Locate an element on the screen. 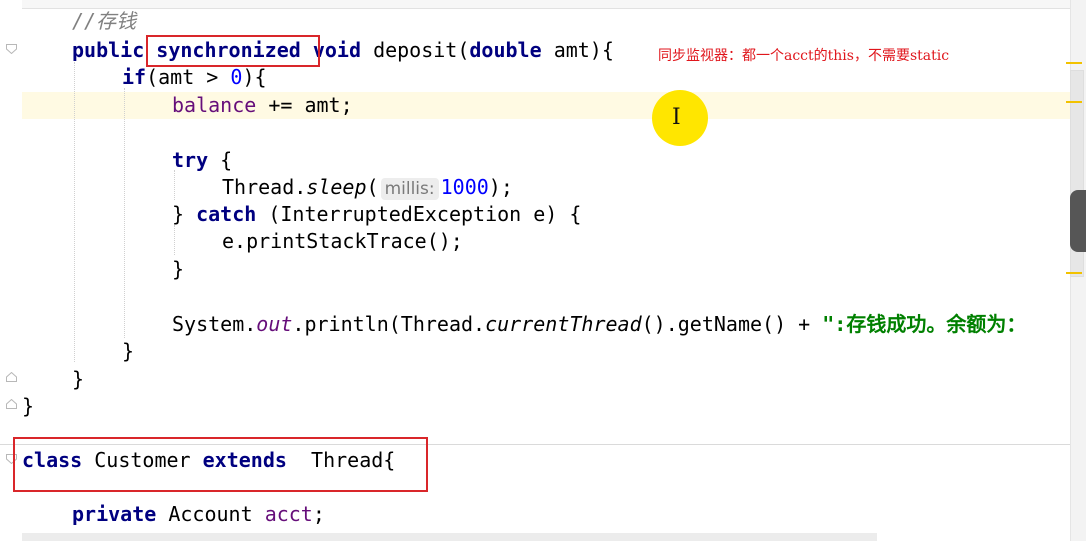 The height and width of the screenshot is (541, 1086). try-brace: { is located at coordinates (220, 160).